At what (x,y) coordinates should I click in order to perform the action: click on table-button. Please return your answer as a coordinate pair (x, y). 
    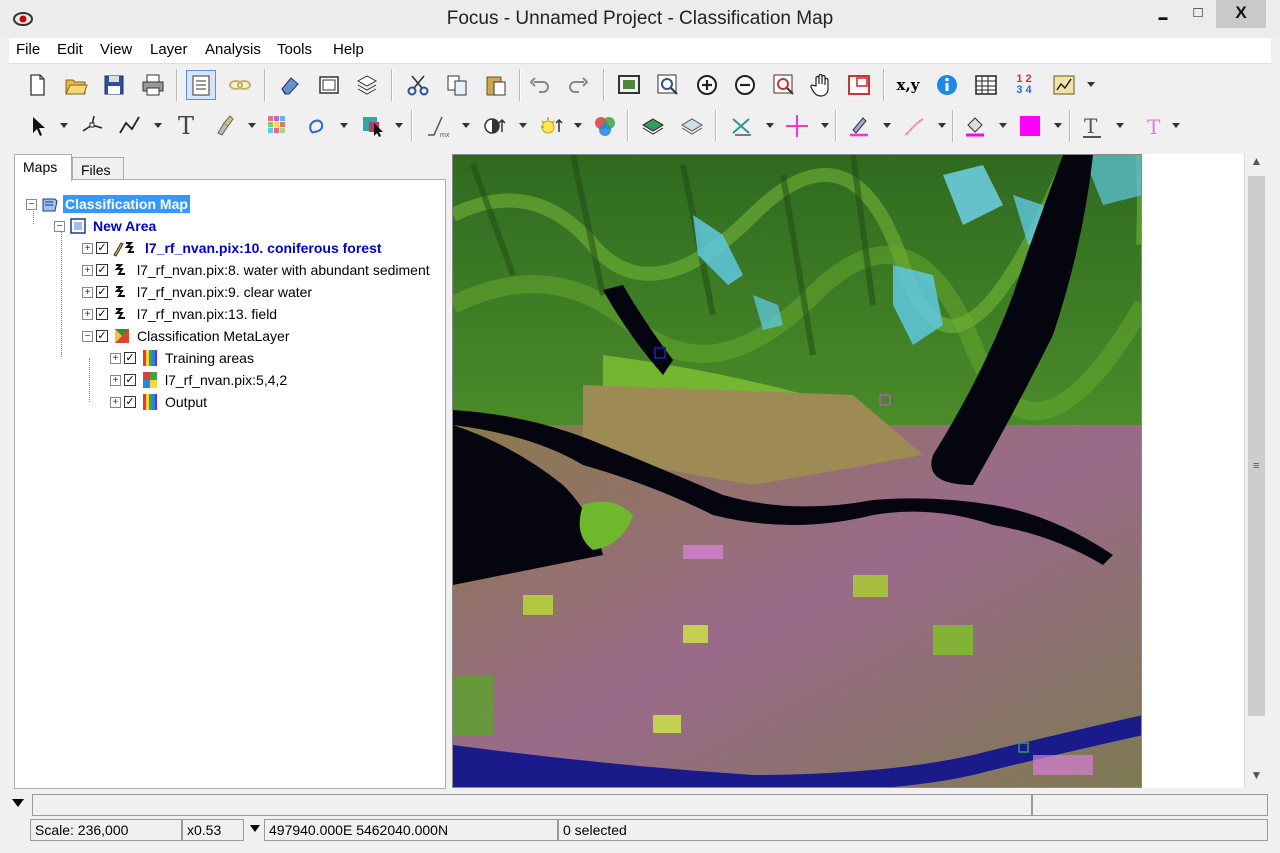
    Looking at the image, I should click on (986, 85).